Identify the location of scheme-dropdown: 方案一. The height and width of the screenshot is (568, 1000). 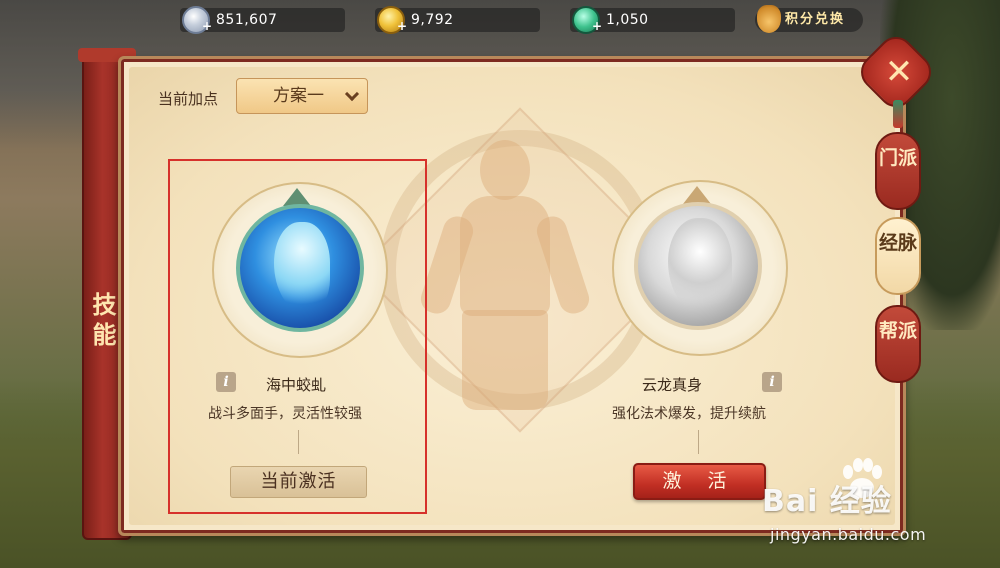
(302, 96).